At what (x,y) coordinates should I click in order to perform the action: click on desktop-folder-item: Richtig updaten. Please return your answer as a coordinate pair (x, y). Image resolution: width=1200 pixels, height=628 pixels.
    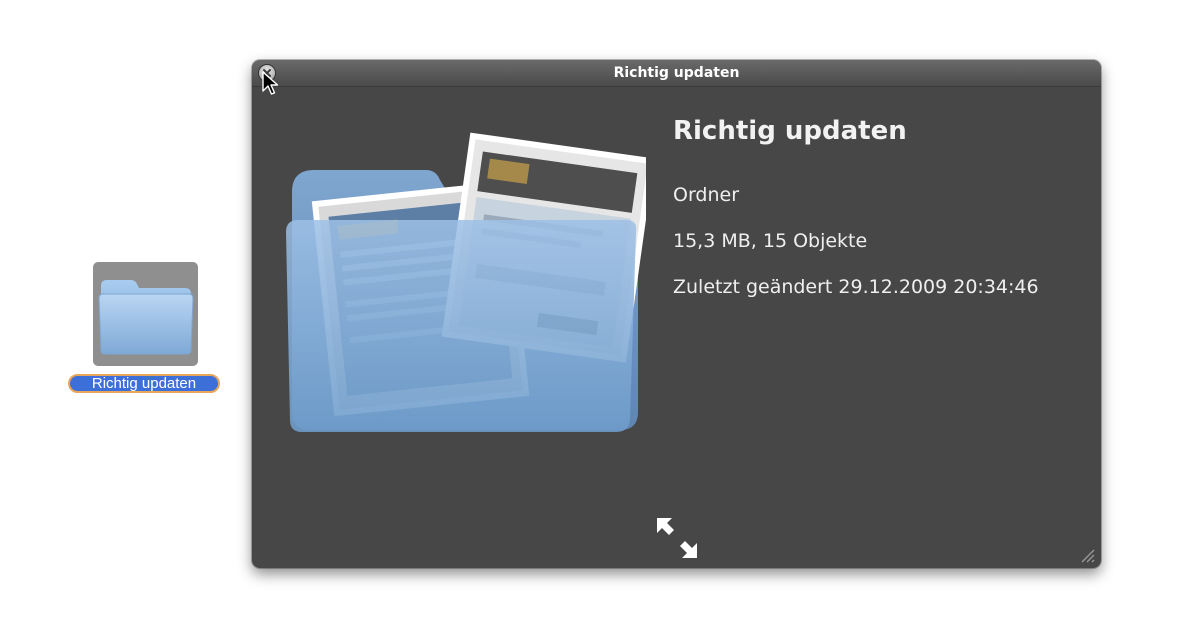
    Looking at the image, I should click on (146, 330).